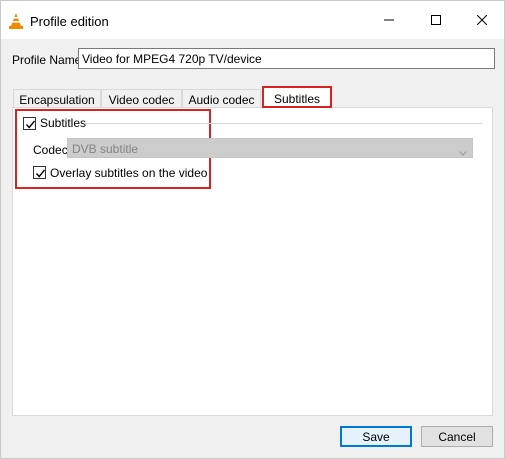  Describe the element at coordinates (57, 98) in the screenshot. I see `tab-encapsulation: Encapsulation` at that location.